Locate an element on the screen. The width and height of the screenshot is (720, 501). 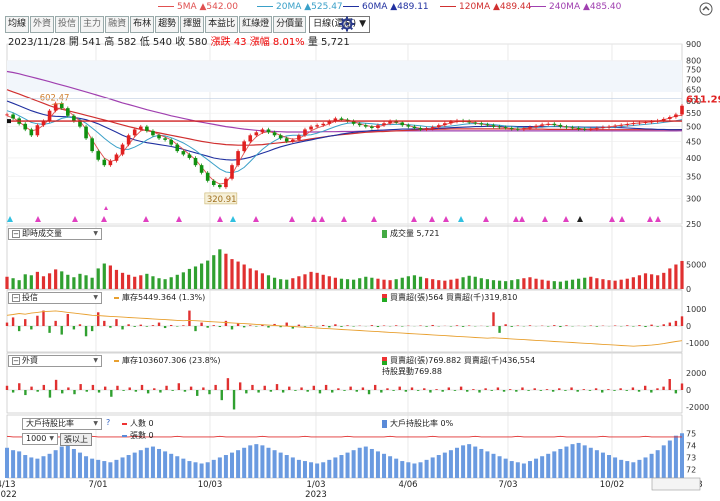
ma-legend-item: 240MA ▲485.40 is located at coordinates (575, 7).